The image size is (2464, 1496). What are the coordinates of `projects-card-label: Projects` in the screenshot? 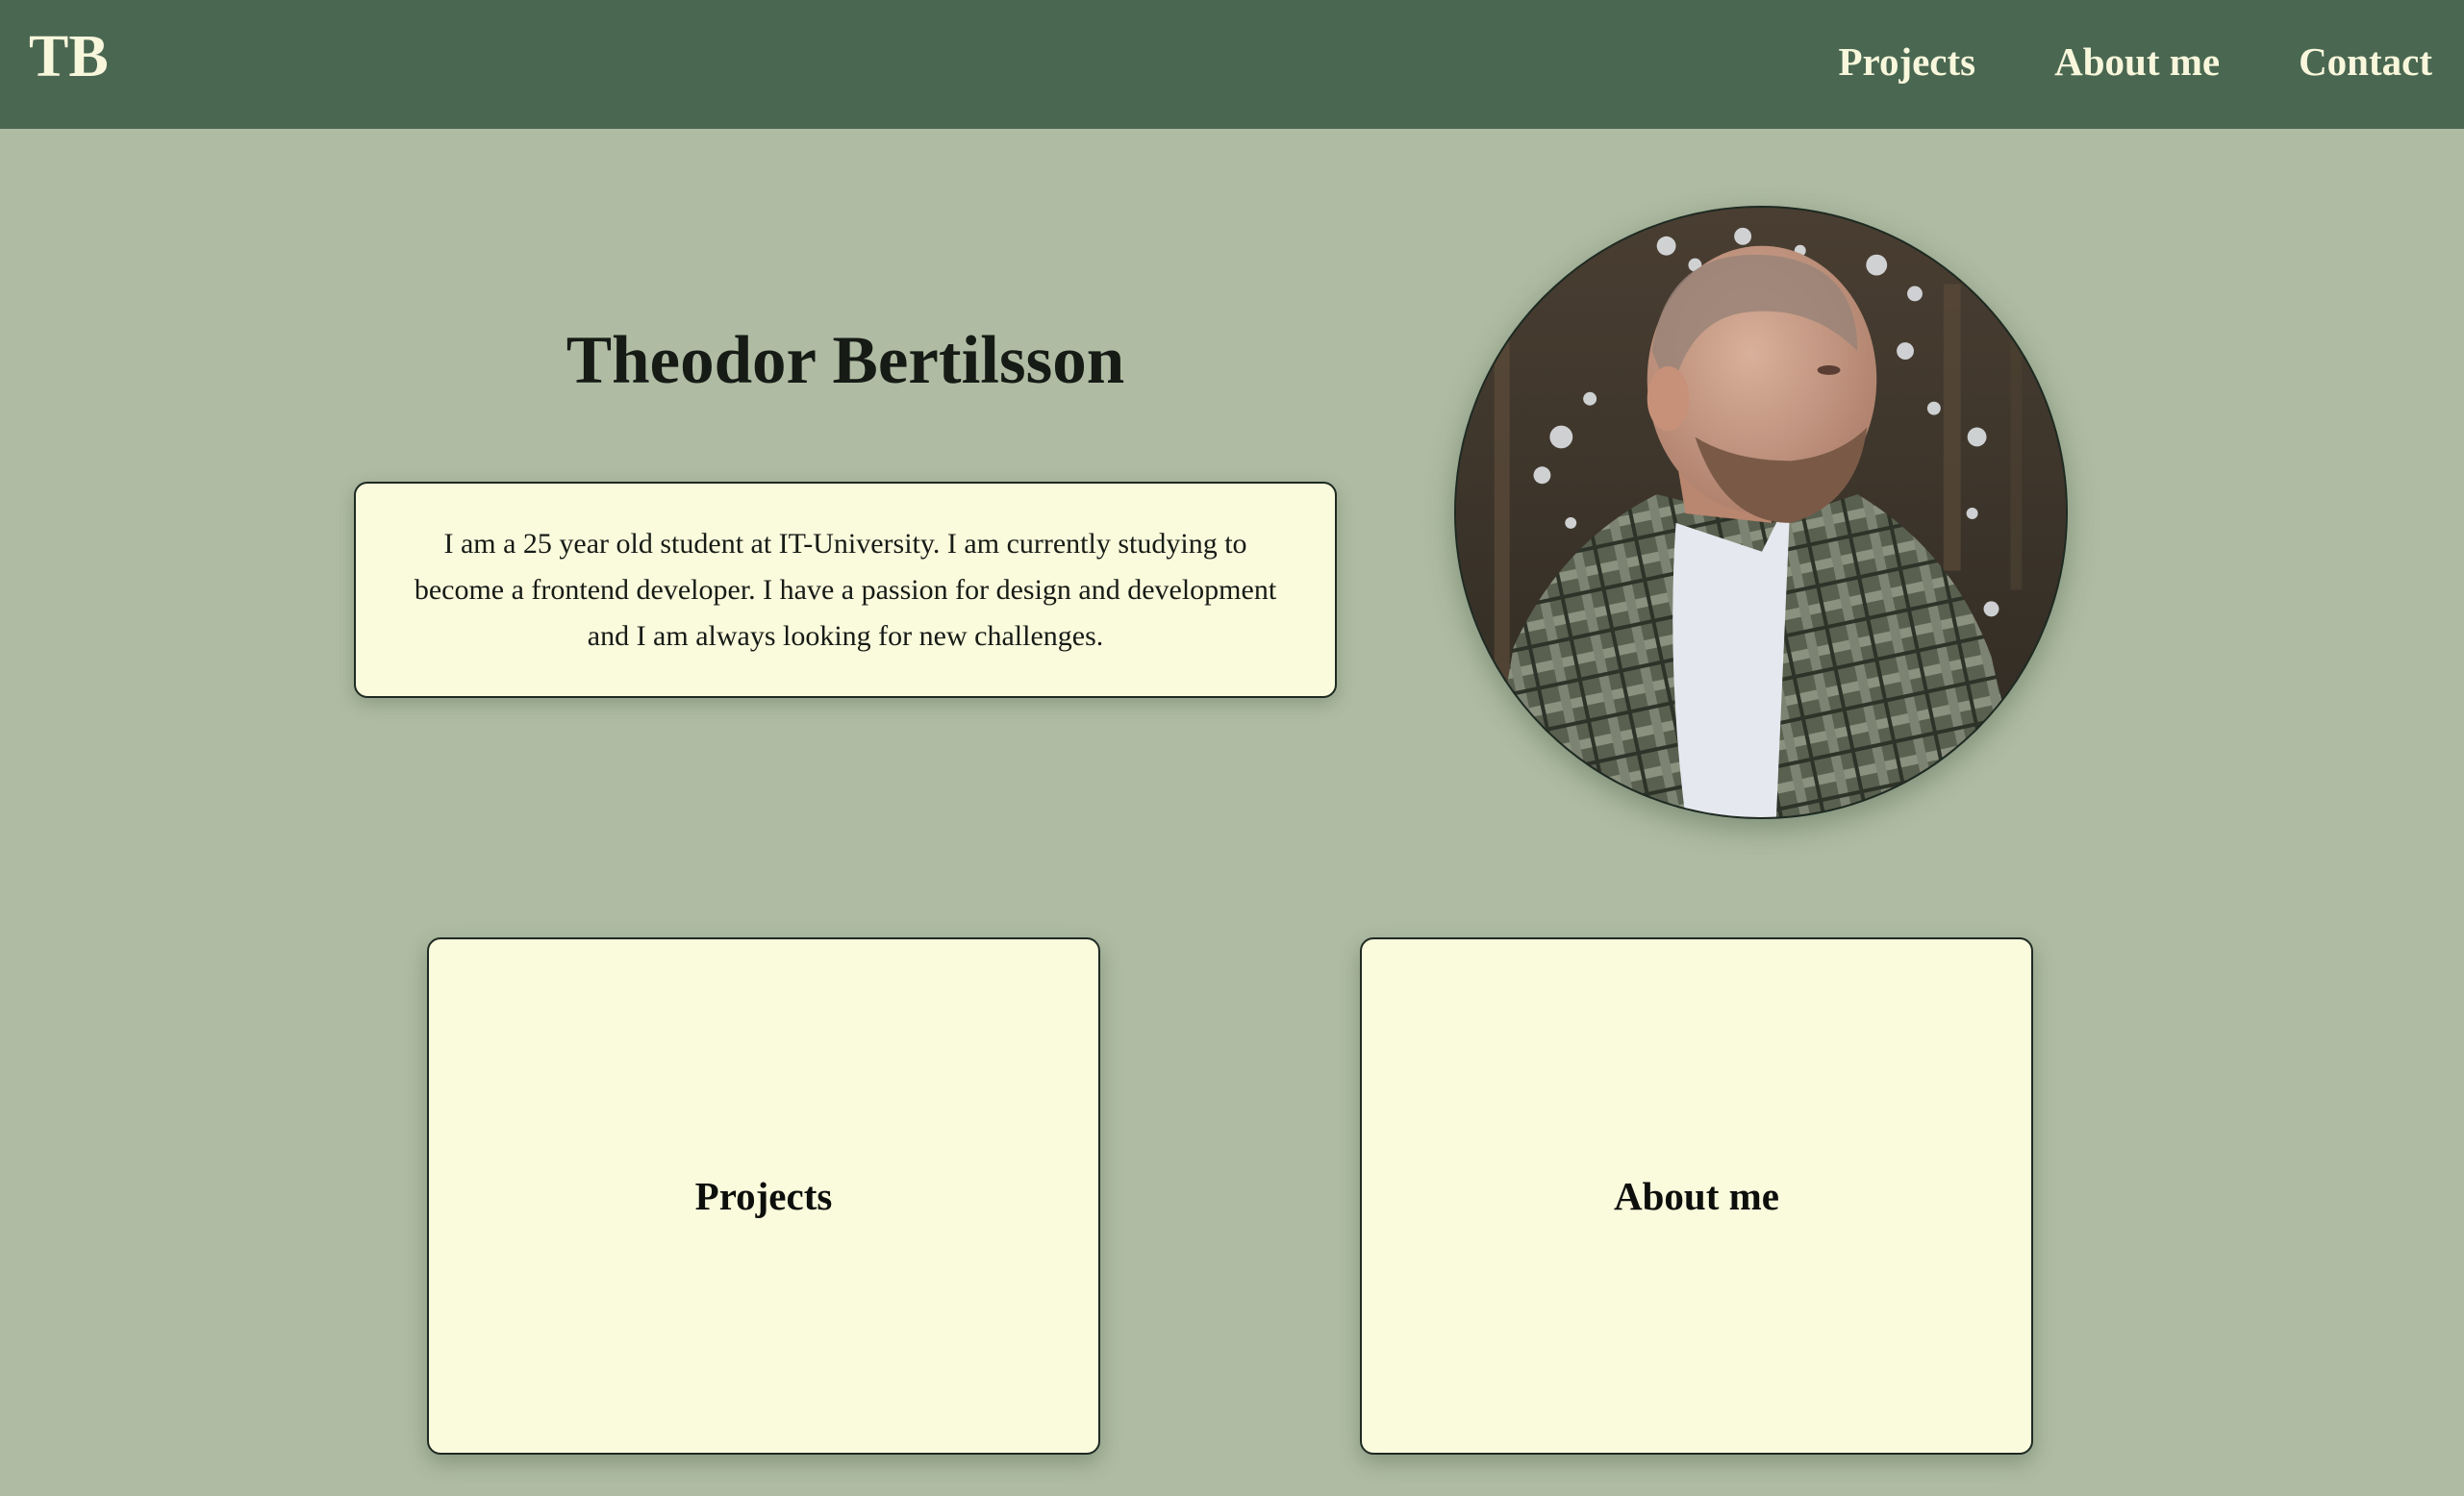 It's located at (763, 1195).